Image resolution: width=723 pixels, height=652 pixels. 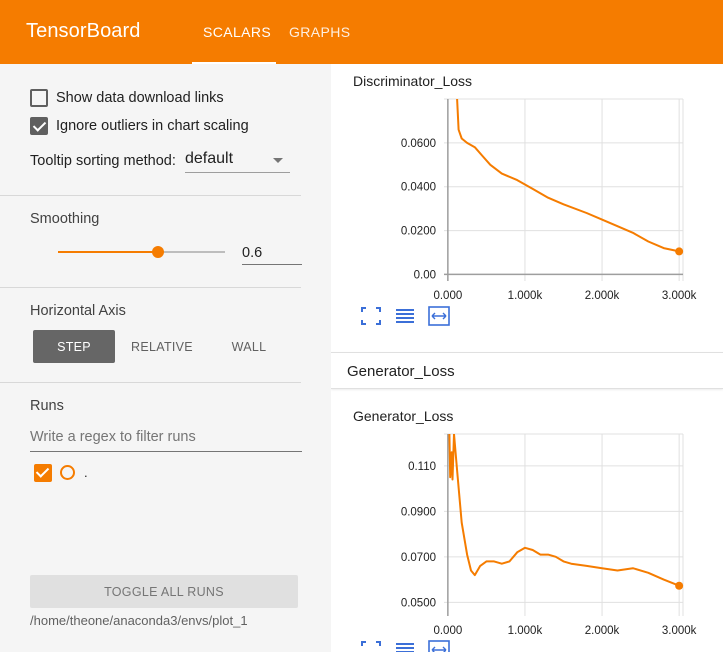 I want to click on log-directory-path: /home/theone/anaconda3/envs/plot_1, so click(x=139, y=620).